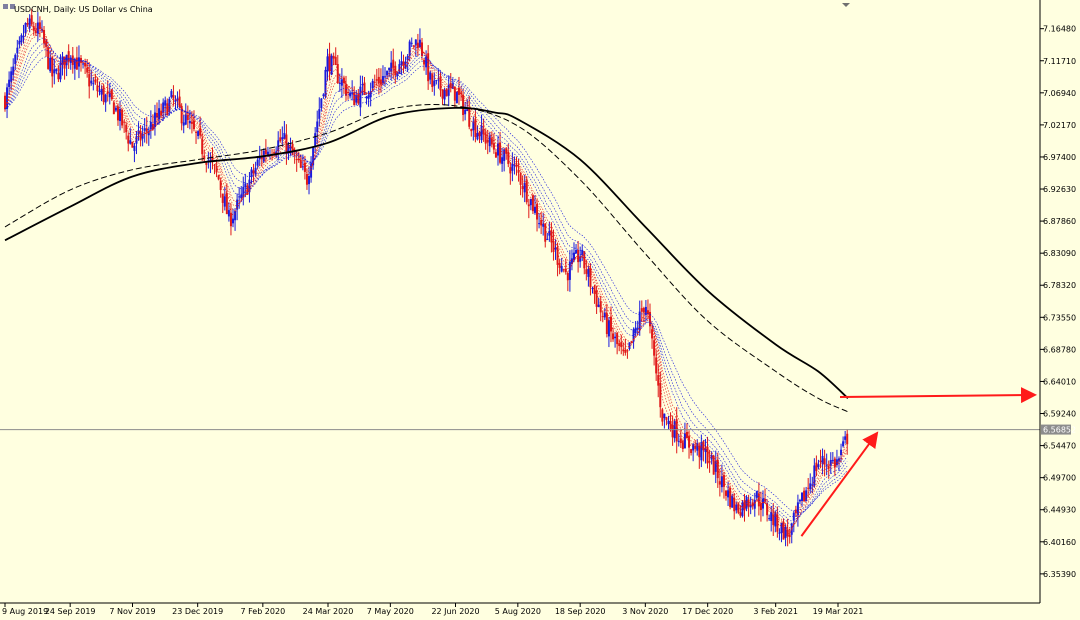 The image size is (1080, 620). I want to click on y-tick-label: 7.11710, so click(1059, 61).